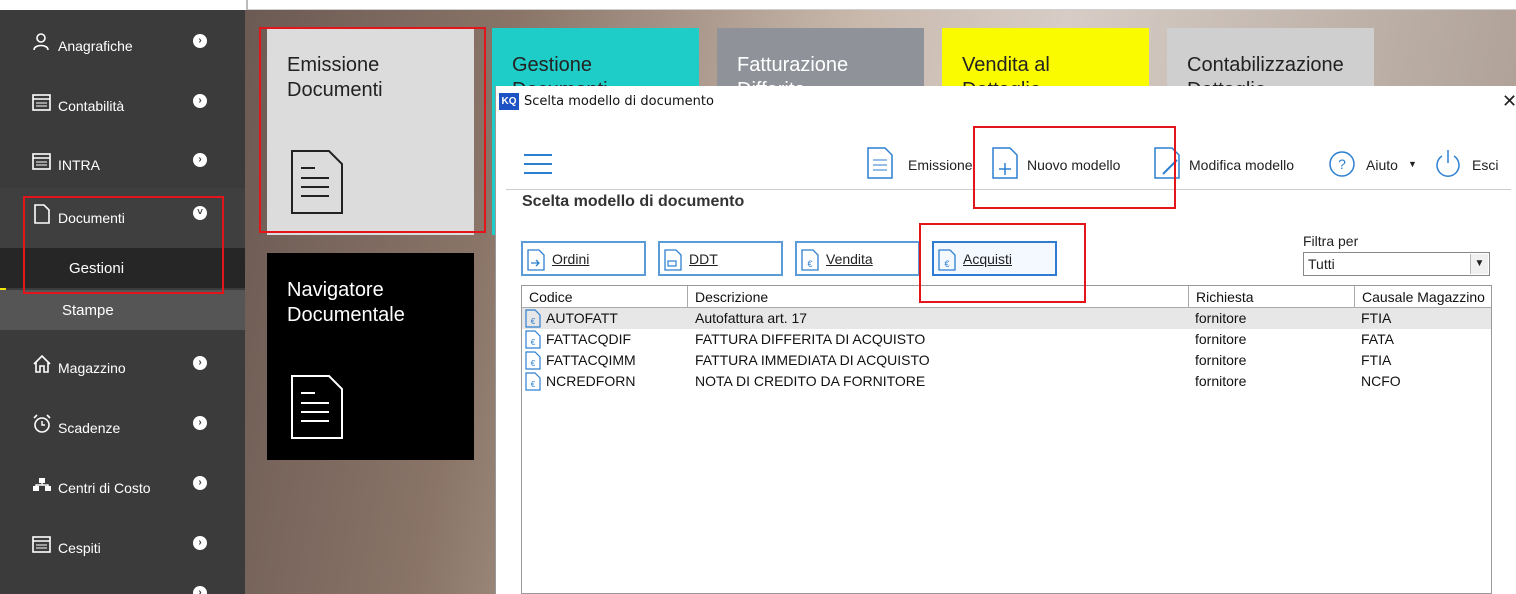 Image resolution: width=1516 pixels, height=594 pixels. Describe the element at coordinates (346, 302) in the screenshot. I see `tile-label: Navigatore Documentale` at that location.